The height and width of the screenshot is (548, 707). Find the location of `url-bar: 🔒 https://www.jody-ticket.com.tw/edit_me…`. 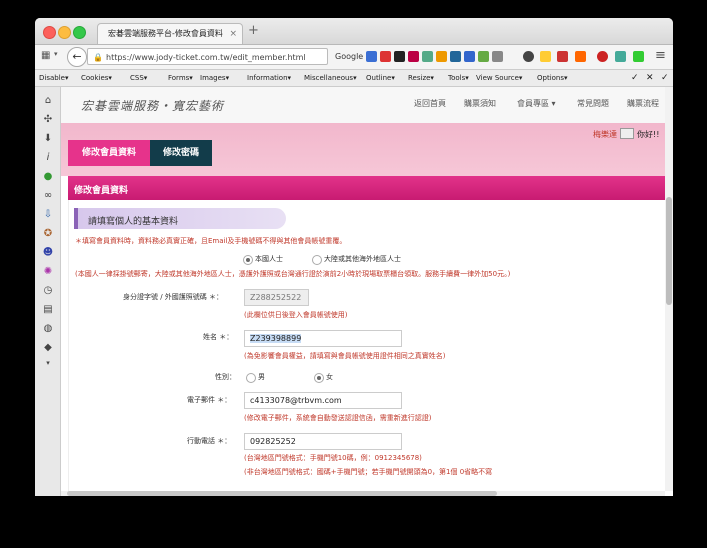

url-bar: 🔒 https://www.jody-ticket.com.tw/edit_me… is located at coordinates (207, 56).